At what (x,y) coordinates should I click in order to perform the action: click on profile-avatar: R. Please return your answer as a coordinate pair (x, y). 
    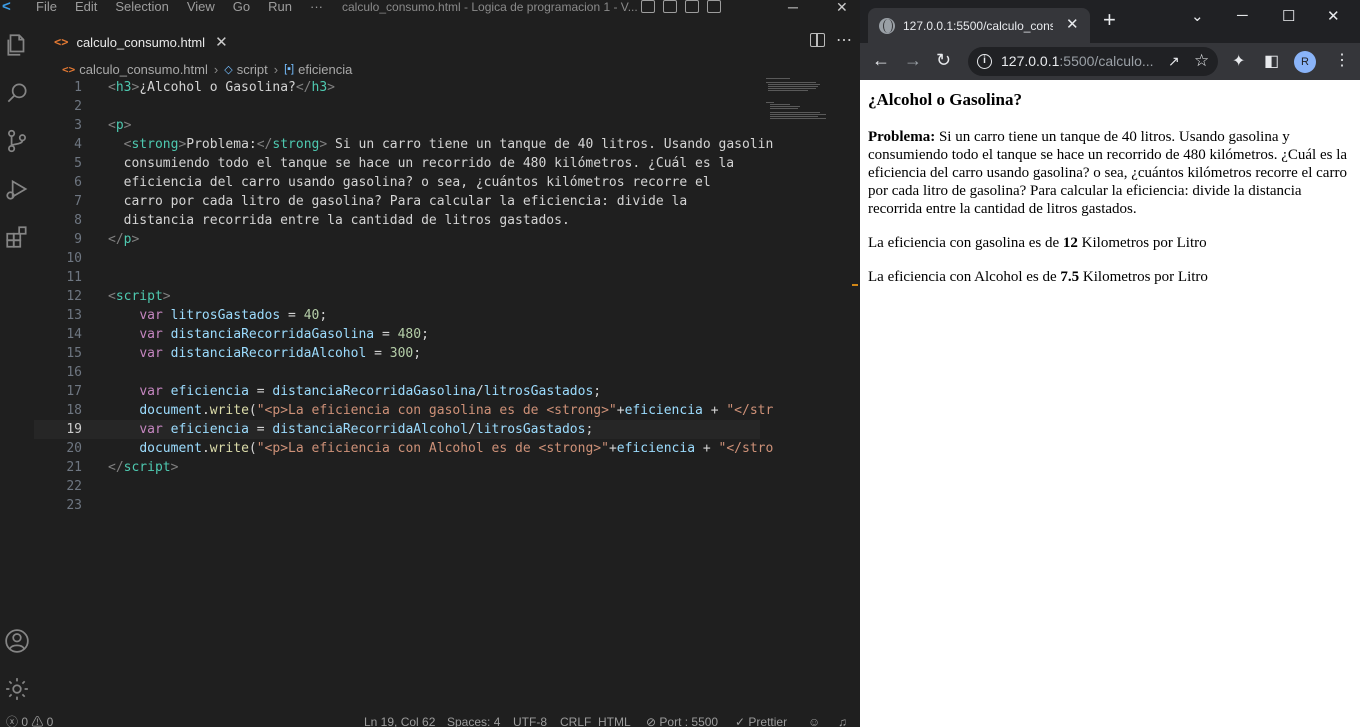
    Looking at the image, I should click on (1305, 62).